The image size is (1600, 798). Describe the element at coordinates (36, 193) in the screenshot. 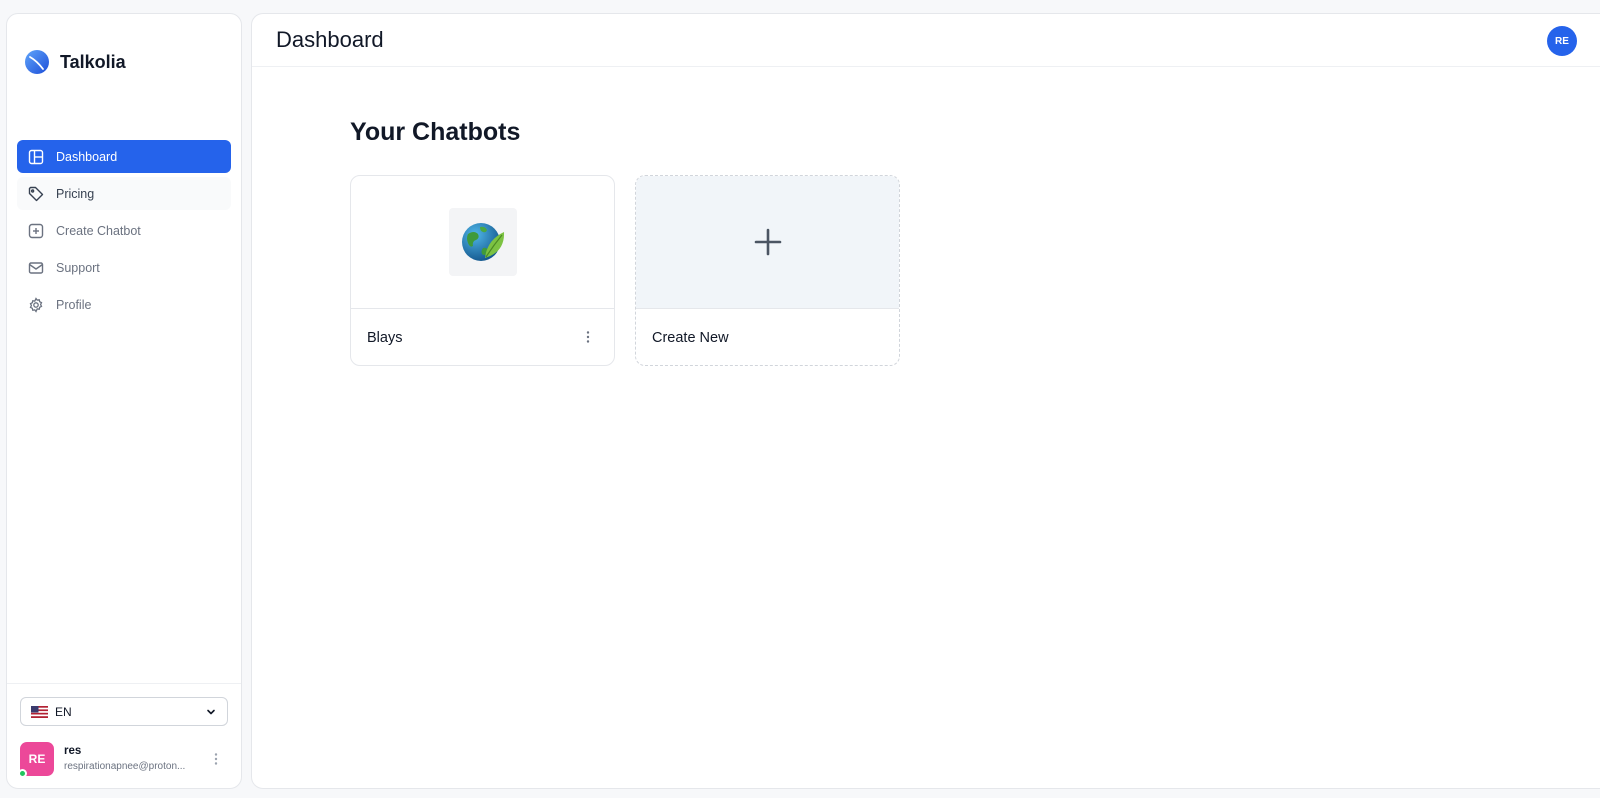

I see `tag-icon` at that location.